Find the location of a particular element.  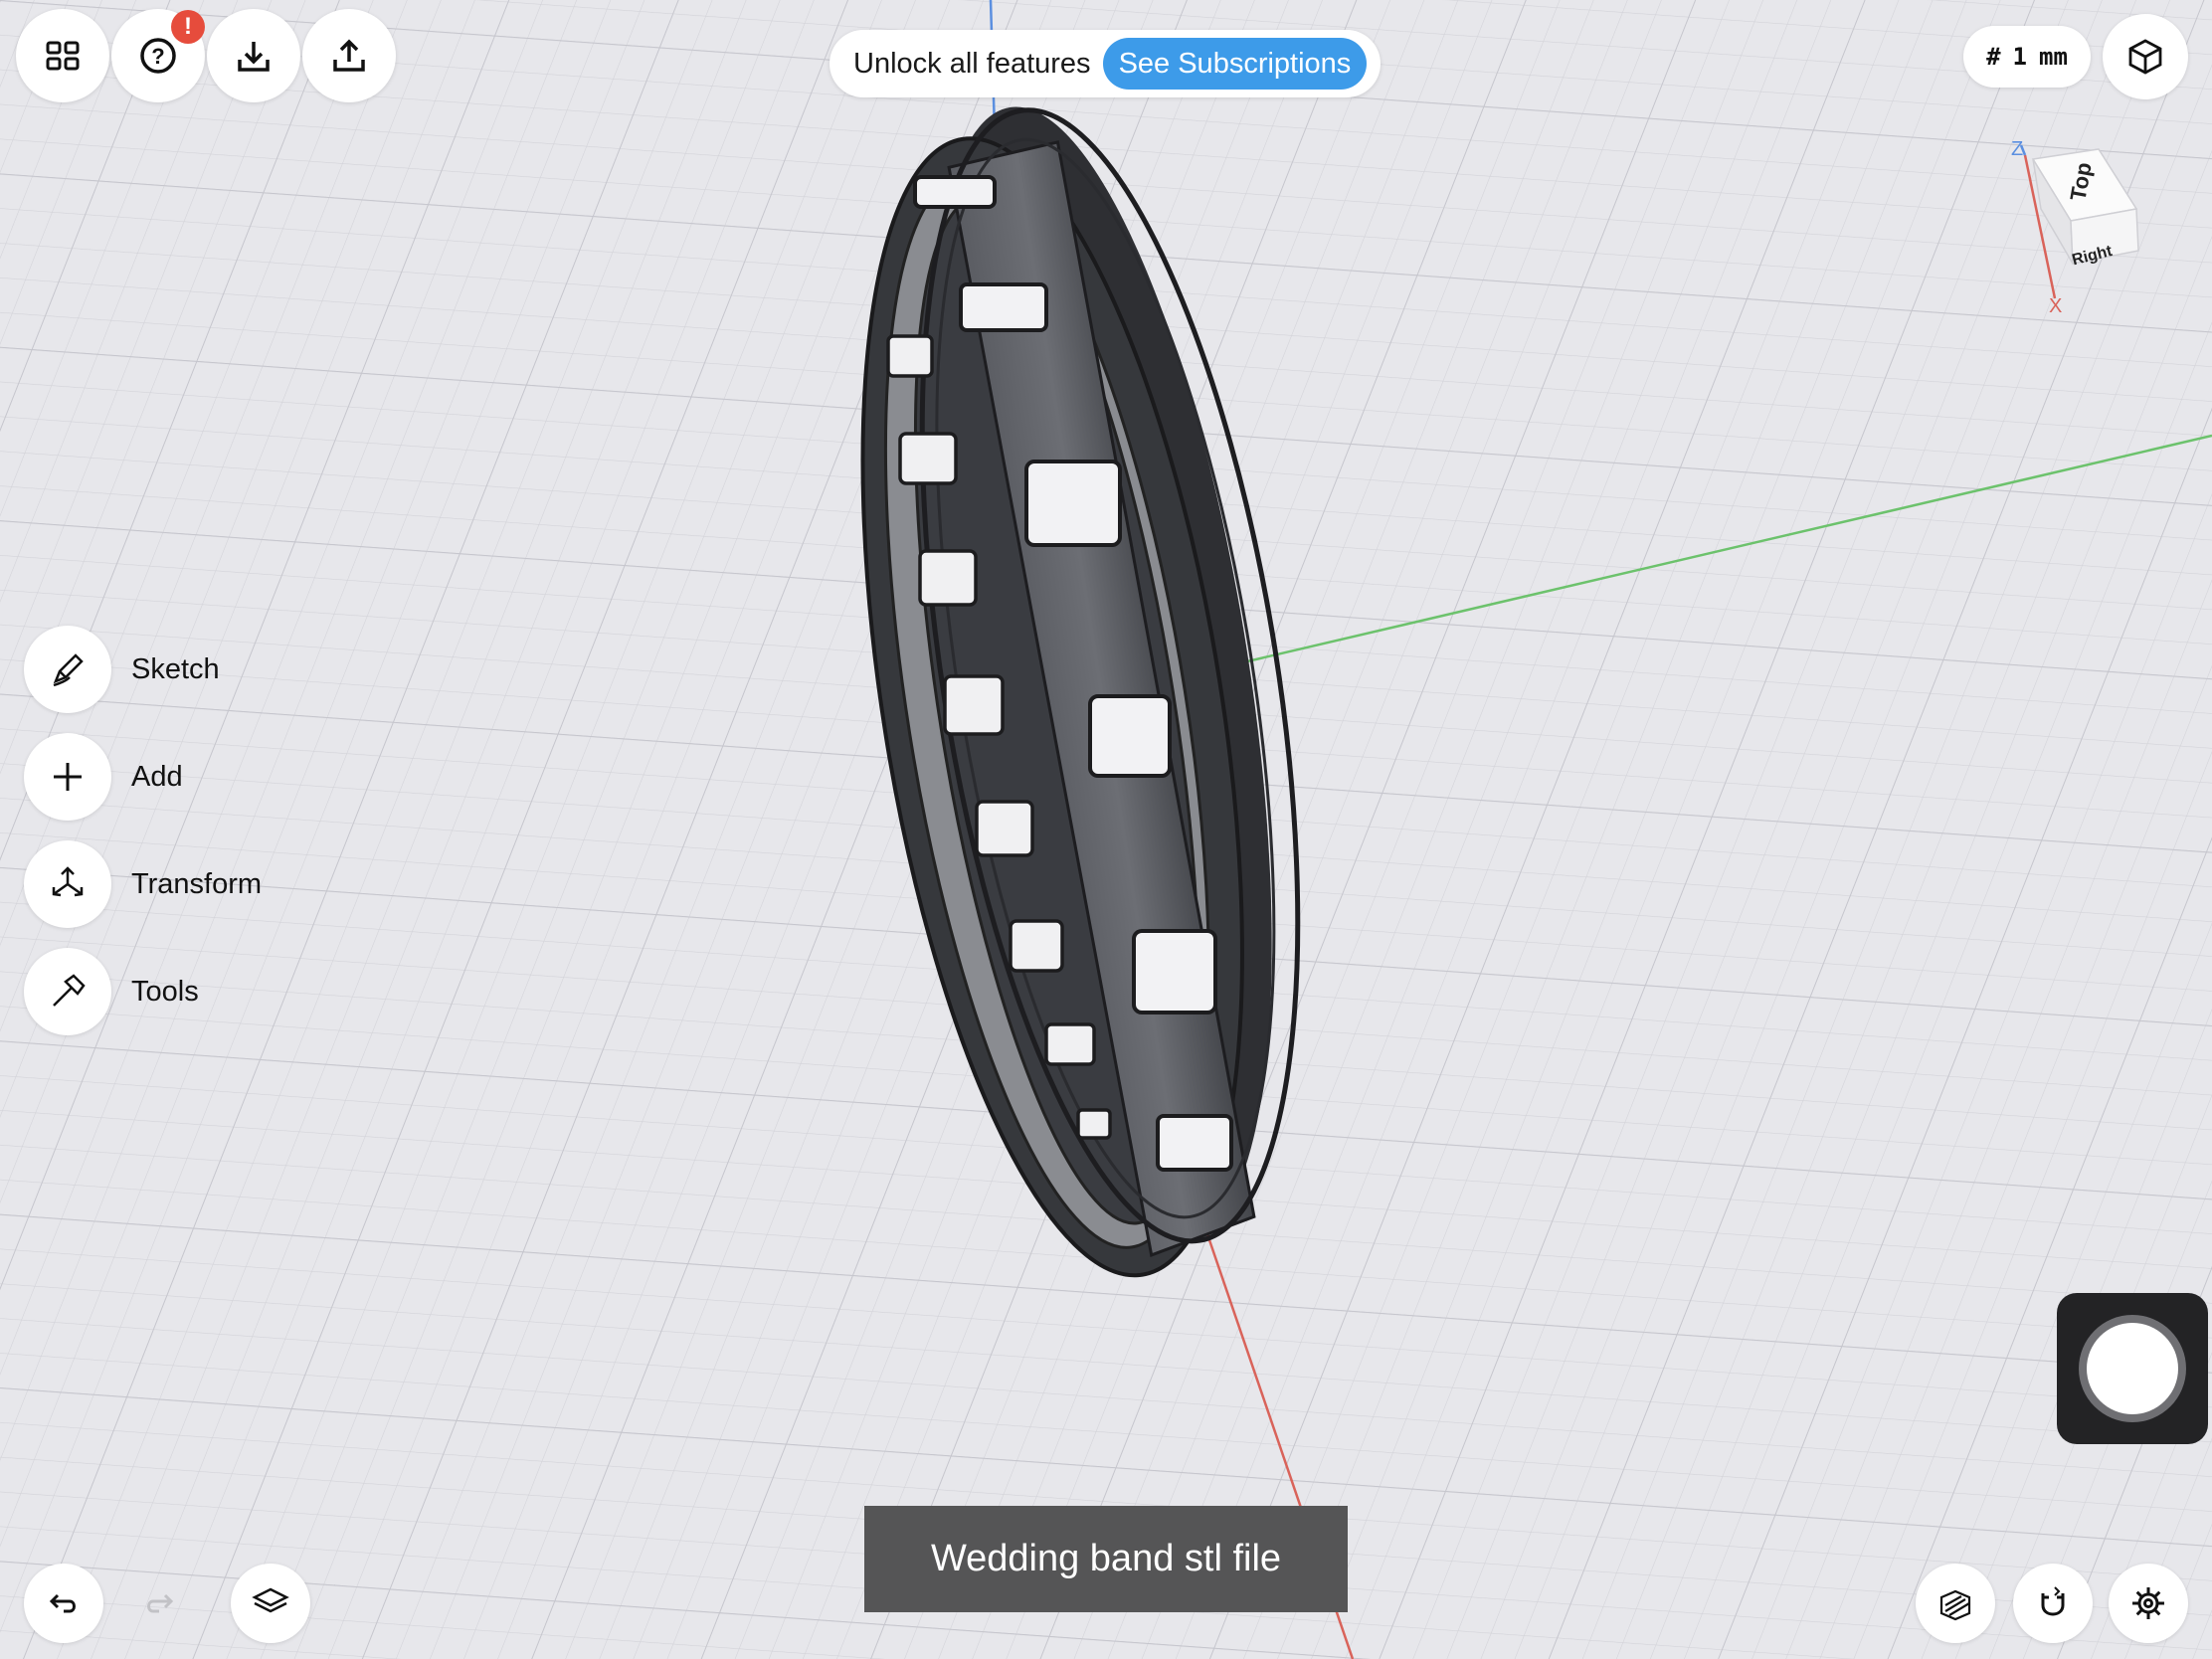

download-button is located at coordinates (253, 55).